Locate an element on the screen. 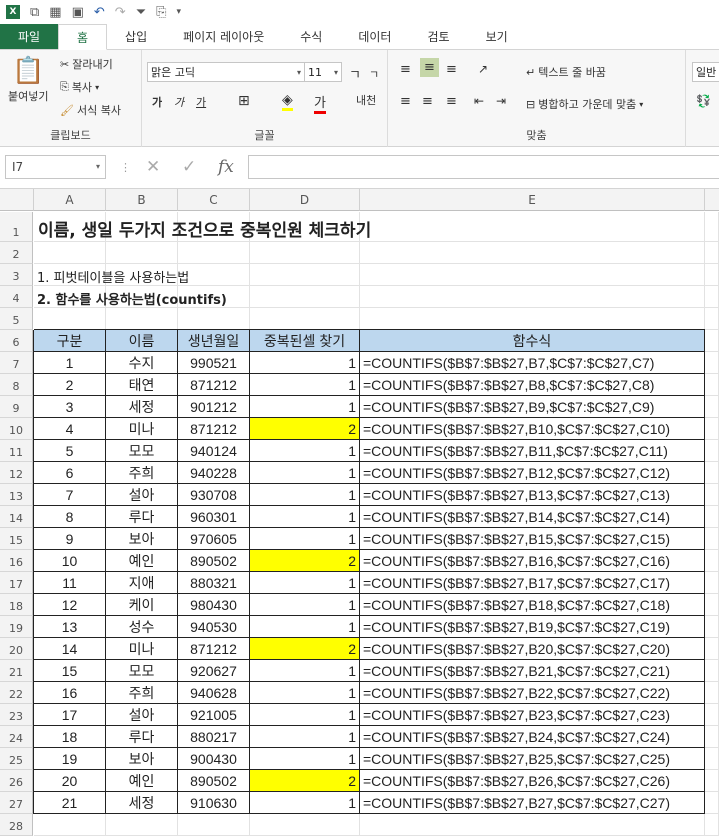 The width and height of the screenshot is (719, 836). number-cell: 2 is located at coordinates (70, 385).